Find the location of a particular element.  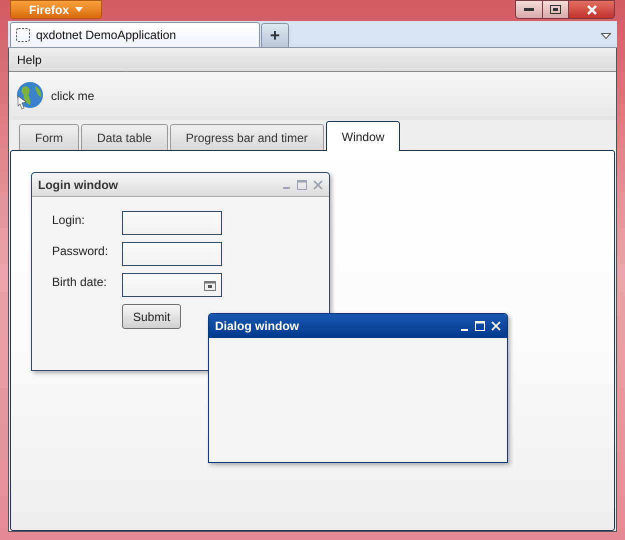

restore-button is located at coordinates (555, 9).